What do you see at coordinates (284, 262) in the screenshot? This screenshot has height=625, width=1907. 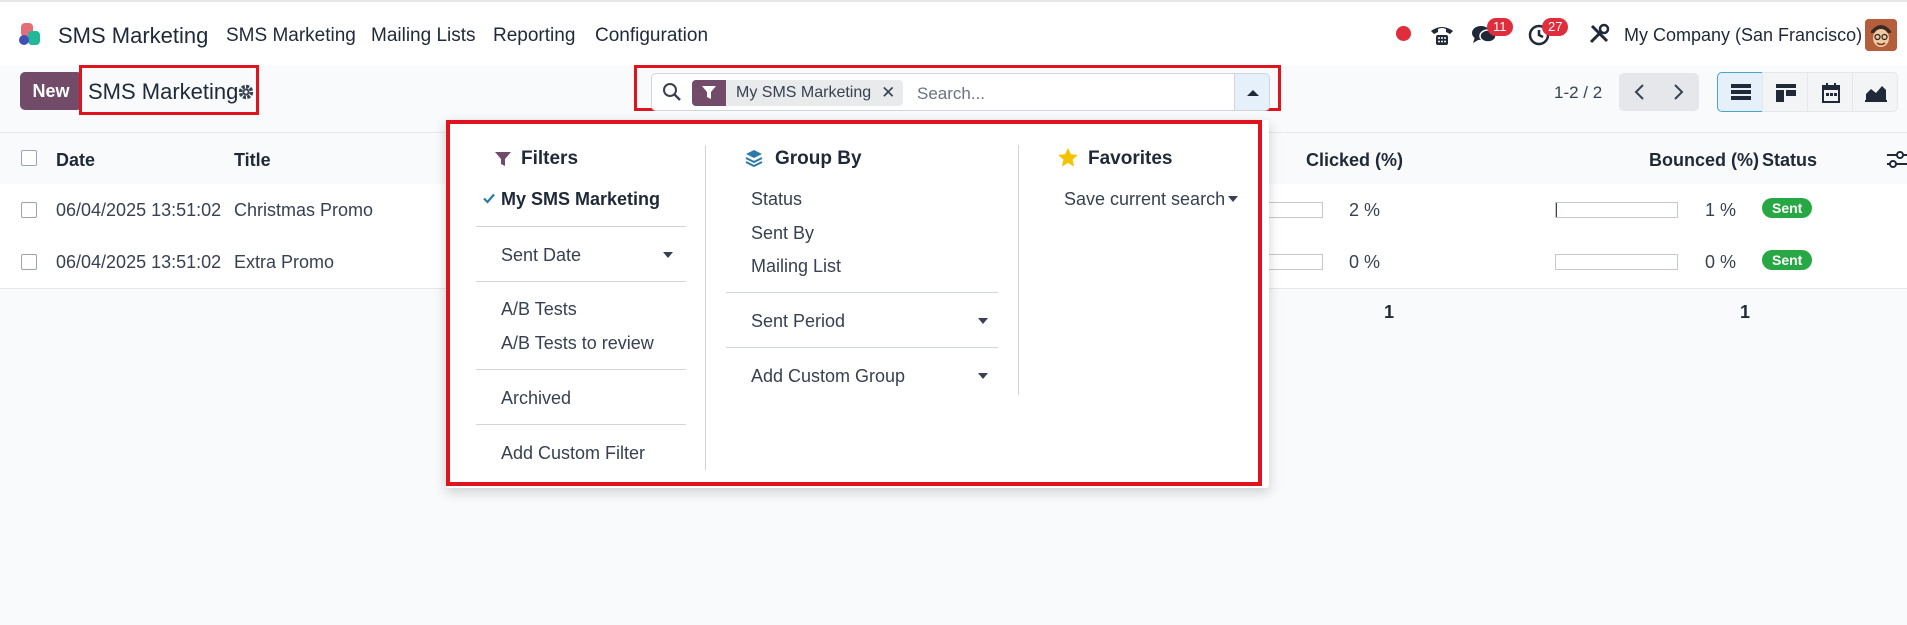 I see `row-title: Extra Promo` at bounding box center [284, 262].